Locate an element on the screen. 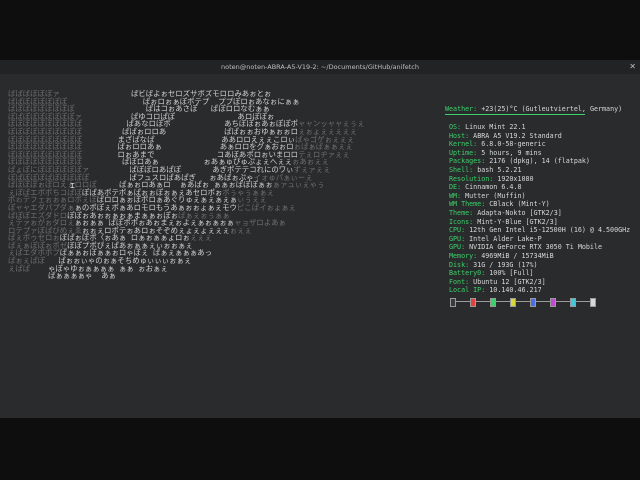  info-key: OS: is located at coordinates (455, 127).